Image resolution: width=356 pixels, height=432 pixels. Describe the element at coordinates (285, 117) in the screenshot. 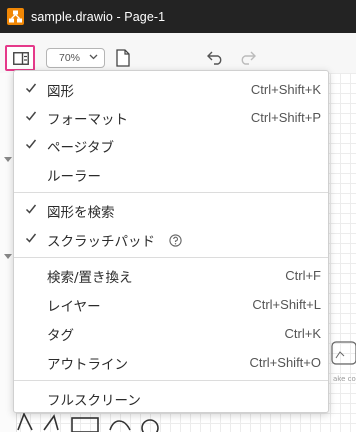

I see `menu-item-shortcut: Ctrl+Shift+P` at that location.